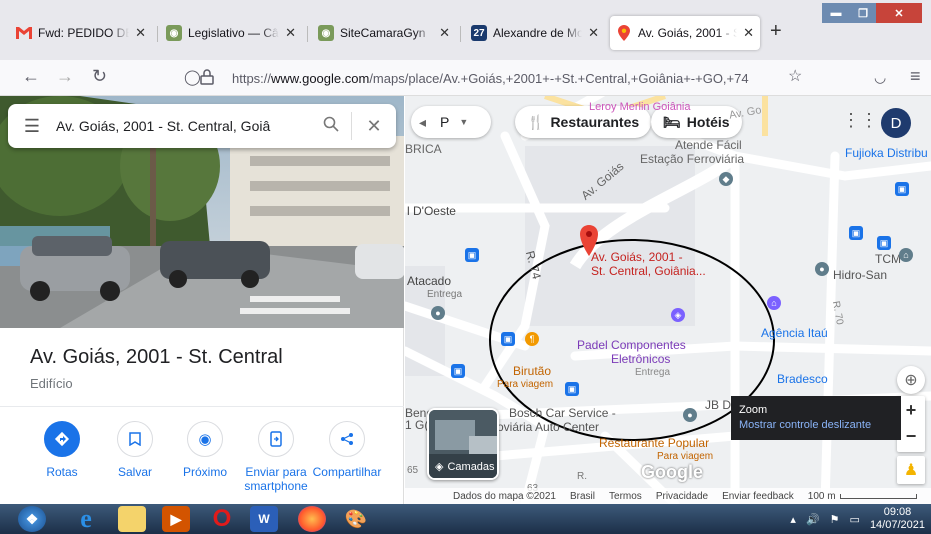 This screenshot has width=931, height=534. What do you see at coordinates (911, 410) in the screenshot?
I see `zoom-in-button: +` at bounding box center [911, 410].